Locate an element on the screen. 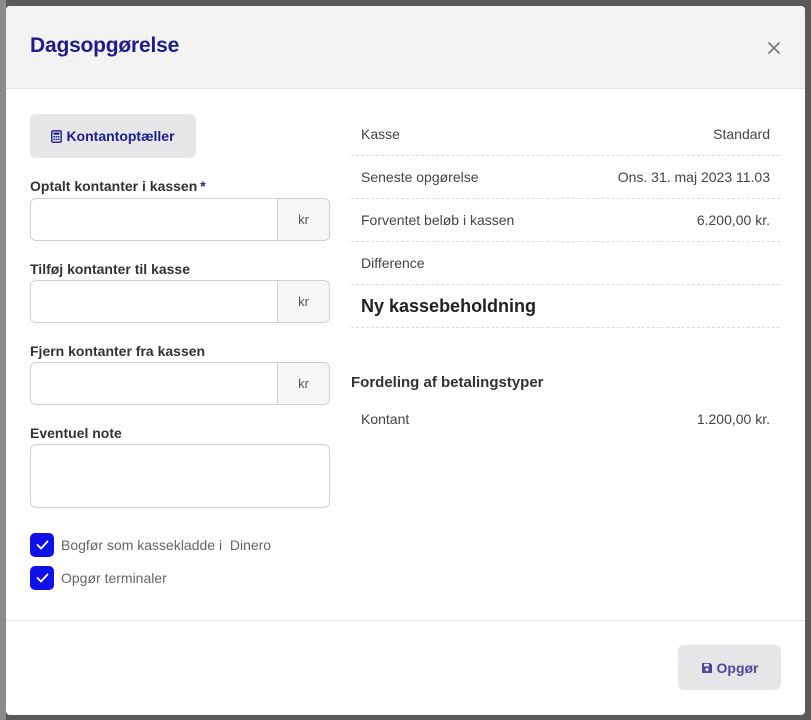  settle-button-label: Opgør is located at coordinates (737, 667).